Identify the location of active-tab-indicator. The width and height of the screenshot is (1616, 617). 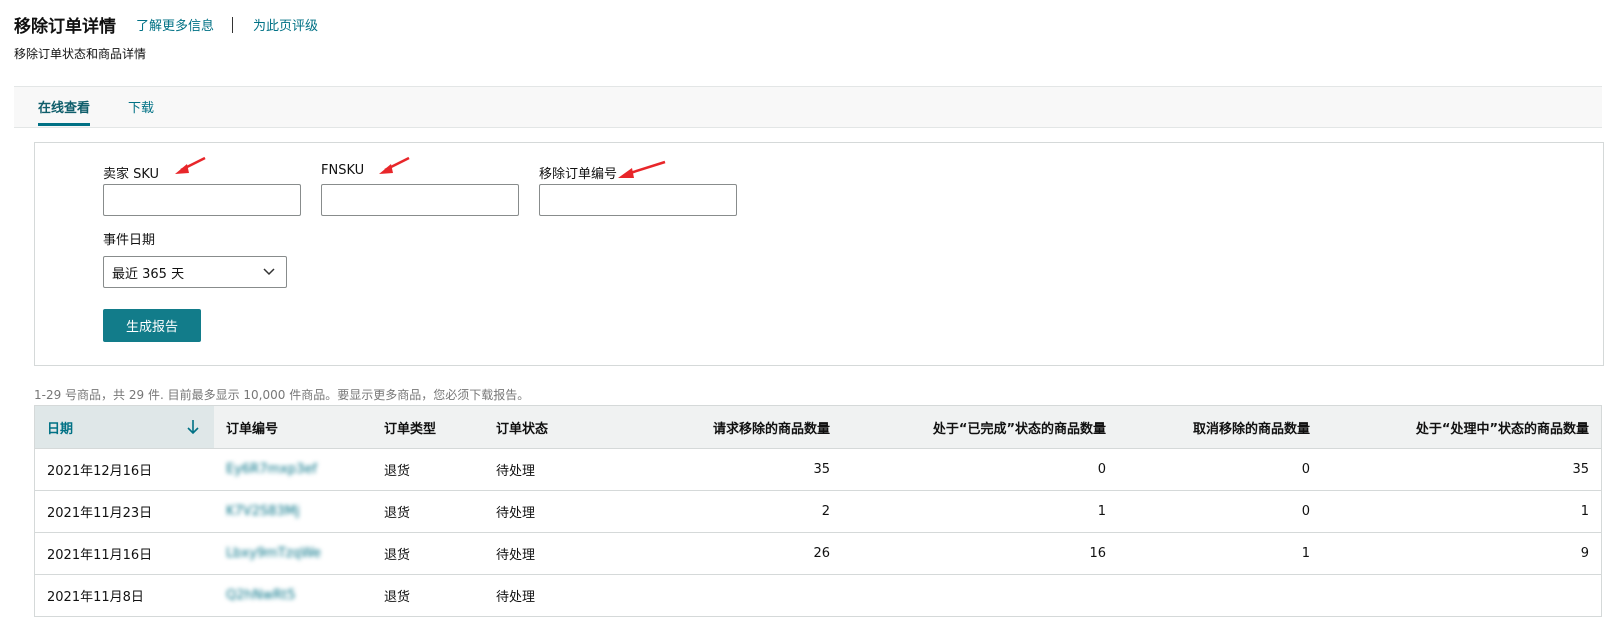
(64, 124).